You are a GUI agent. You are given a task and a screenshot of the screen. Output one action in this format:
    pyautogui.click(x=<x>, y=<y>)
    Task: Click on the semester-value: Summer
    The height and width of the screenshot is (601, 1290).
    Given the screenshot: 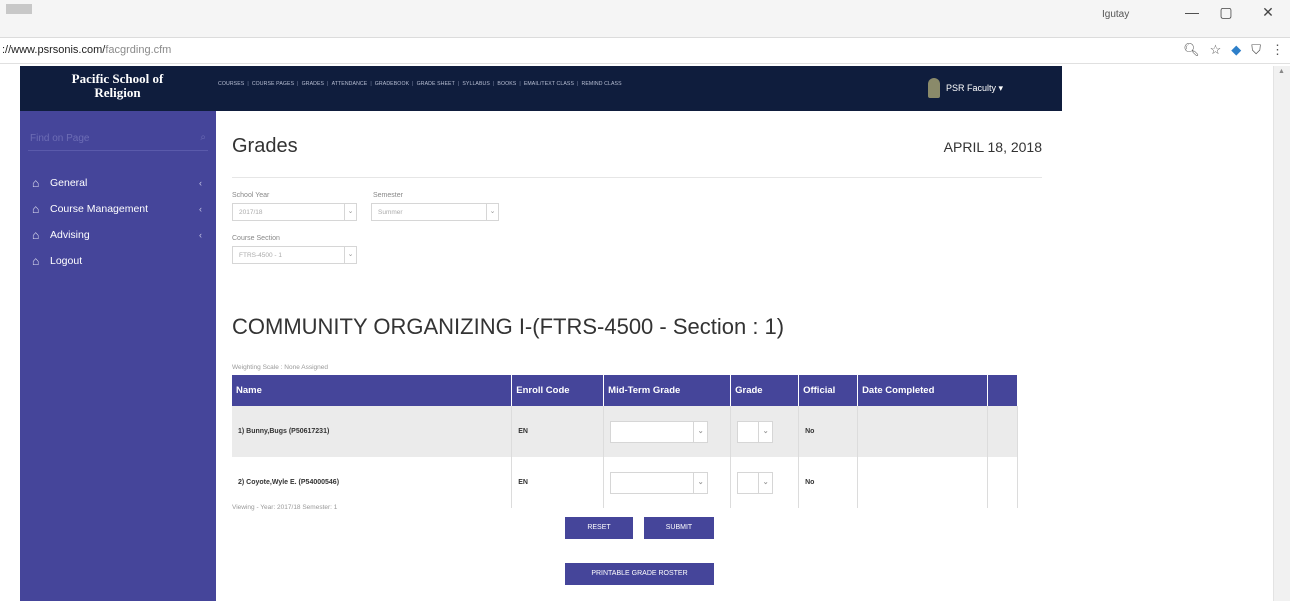 What is the action you would take?
    pyautogui.click(x=390, y=212)
    